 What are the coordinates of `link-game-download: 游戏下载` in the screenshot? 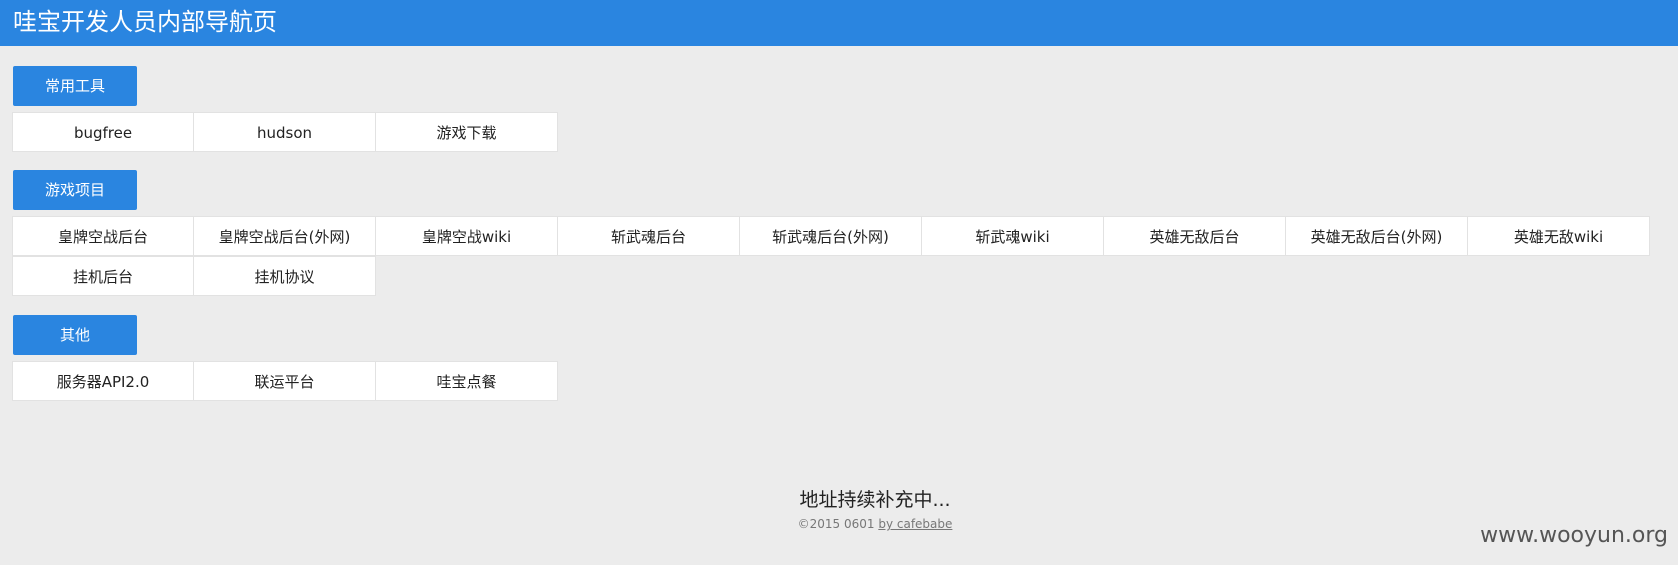 It's located at (467, 132).